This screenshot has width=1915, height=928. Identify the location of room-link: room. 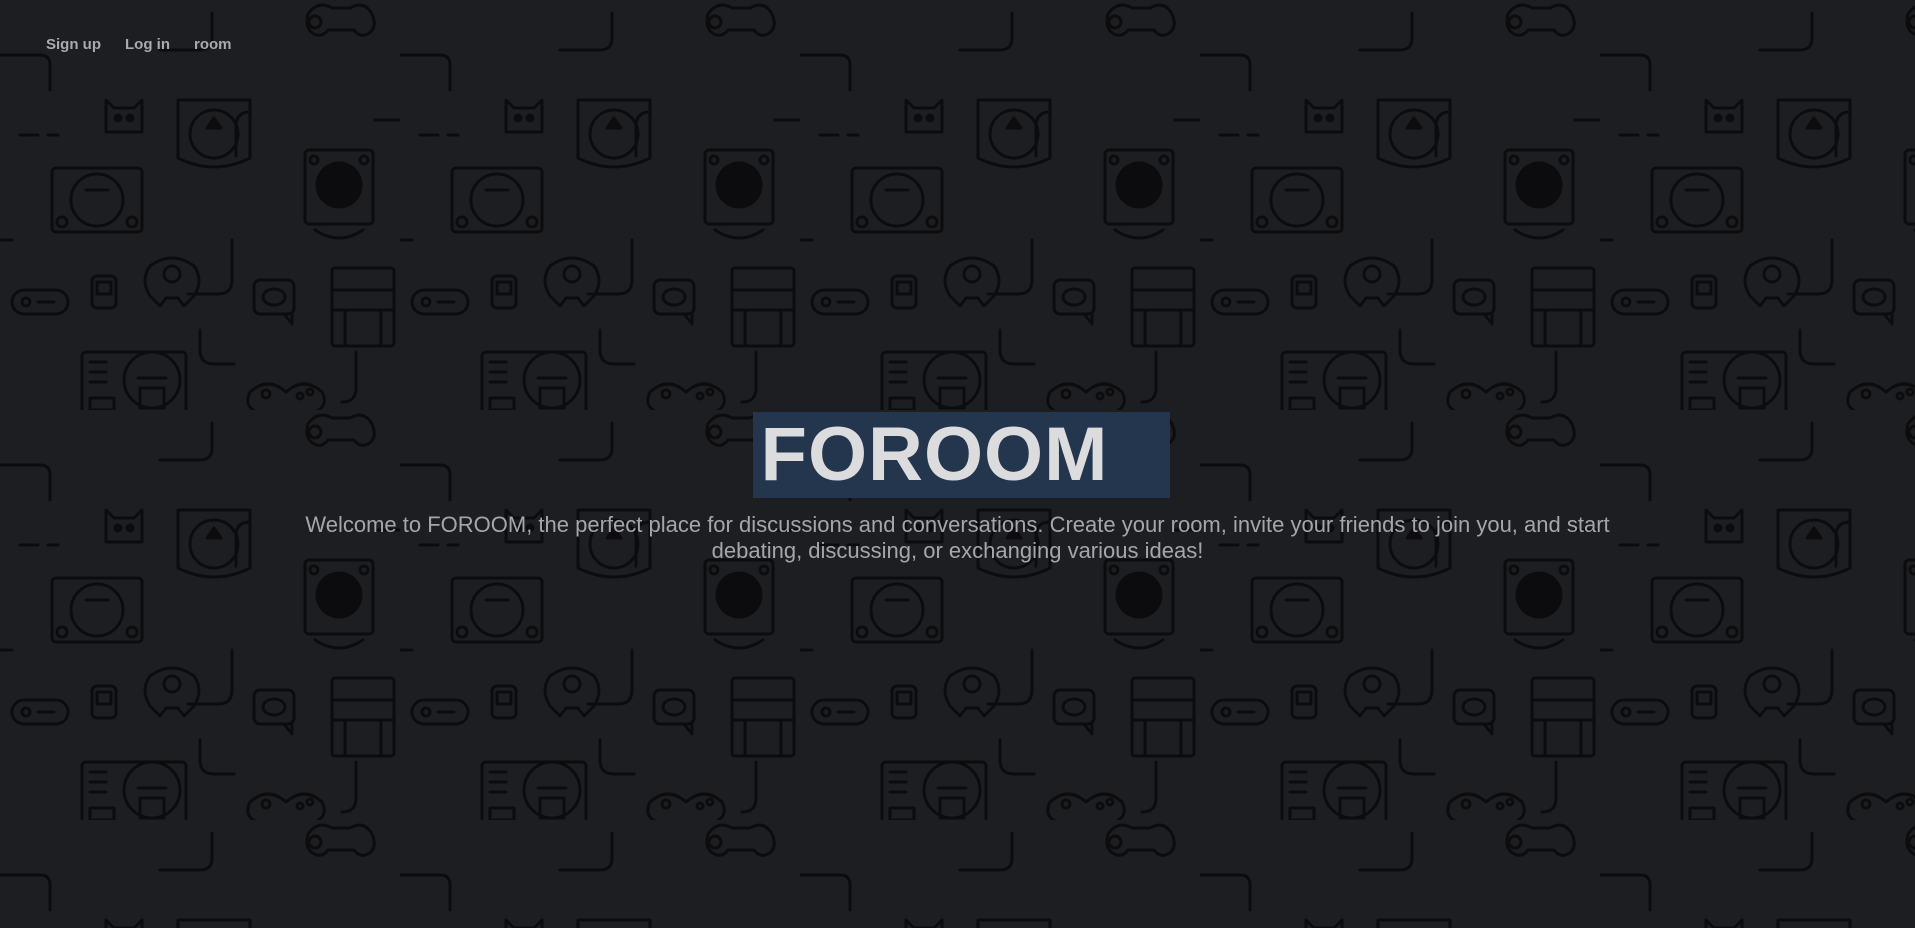
(213, 44).